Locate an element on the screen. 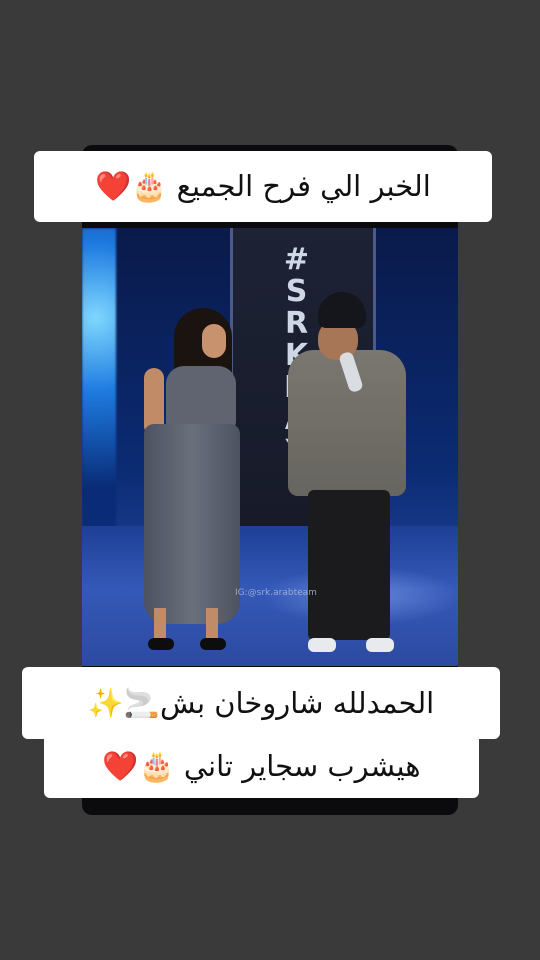 This screenshot has height=960, width=540. stage-sign-letter: # is located at coordinates (297, 259).